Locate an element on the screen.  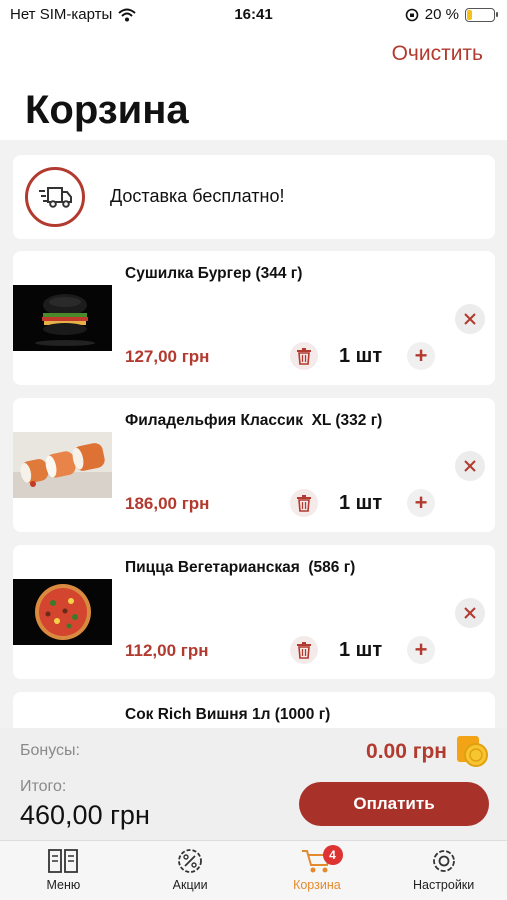
header: Очистить Корзина is located at coordinates (253, 85).